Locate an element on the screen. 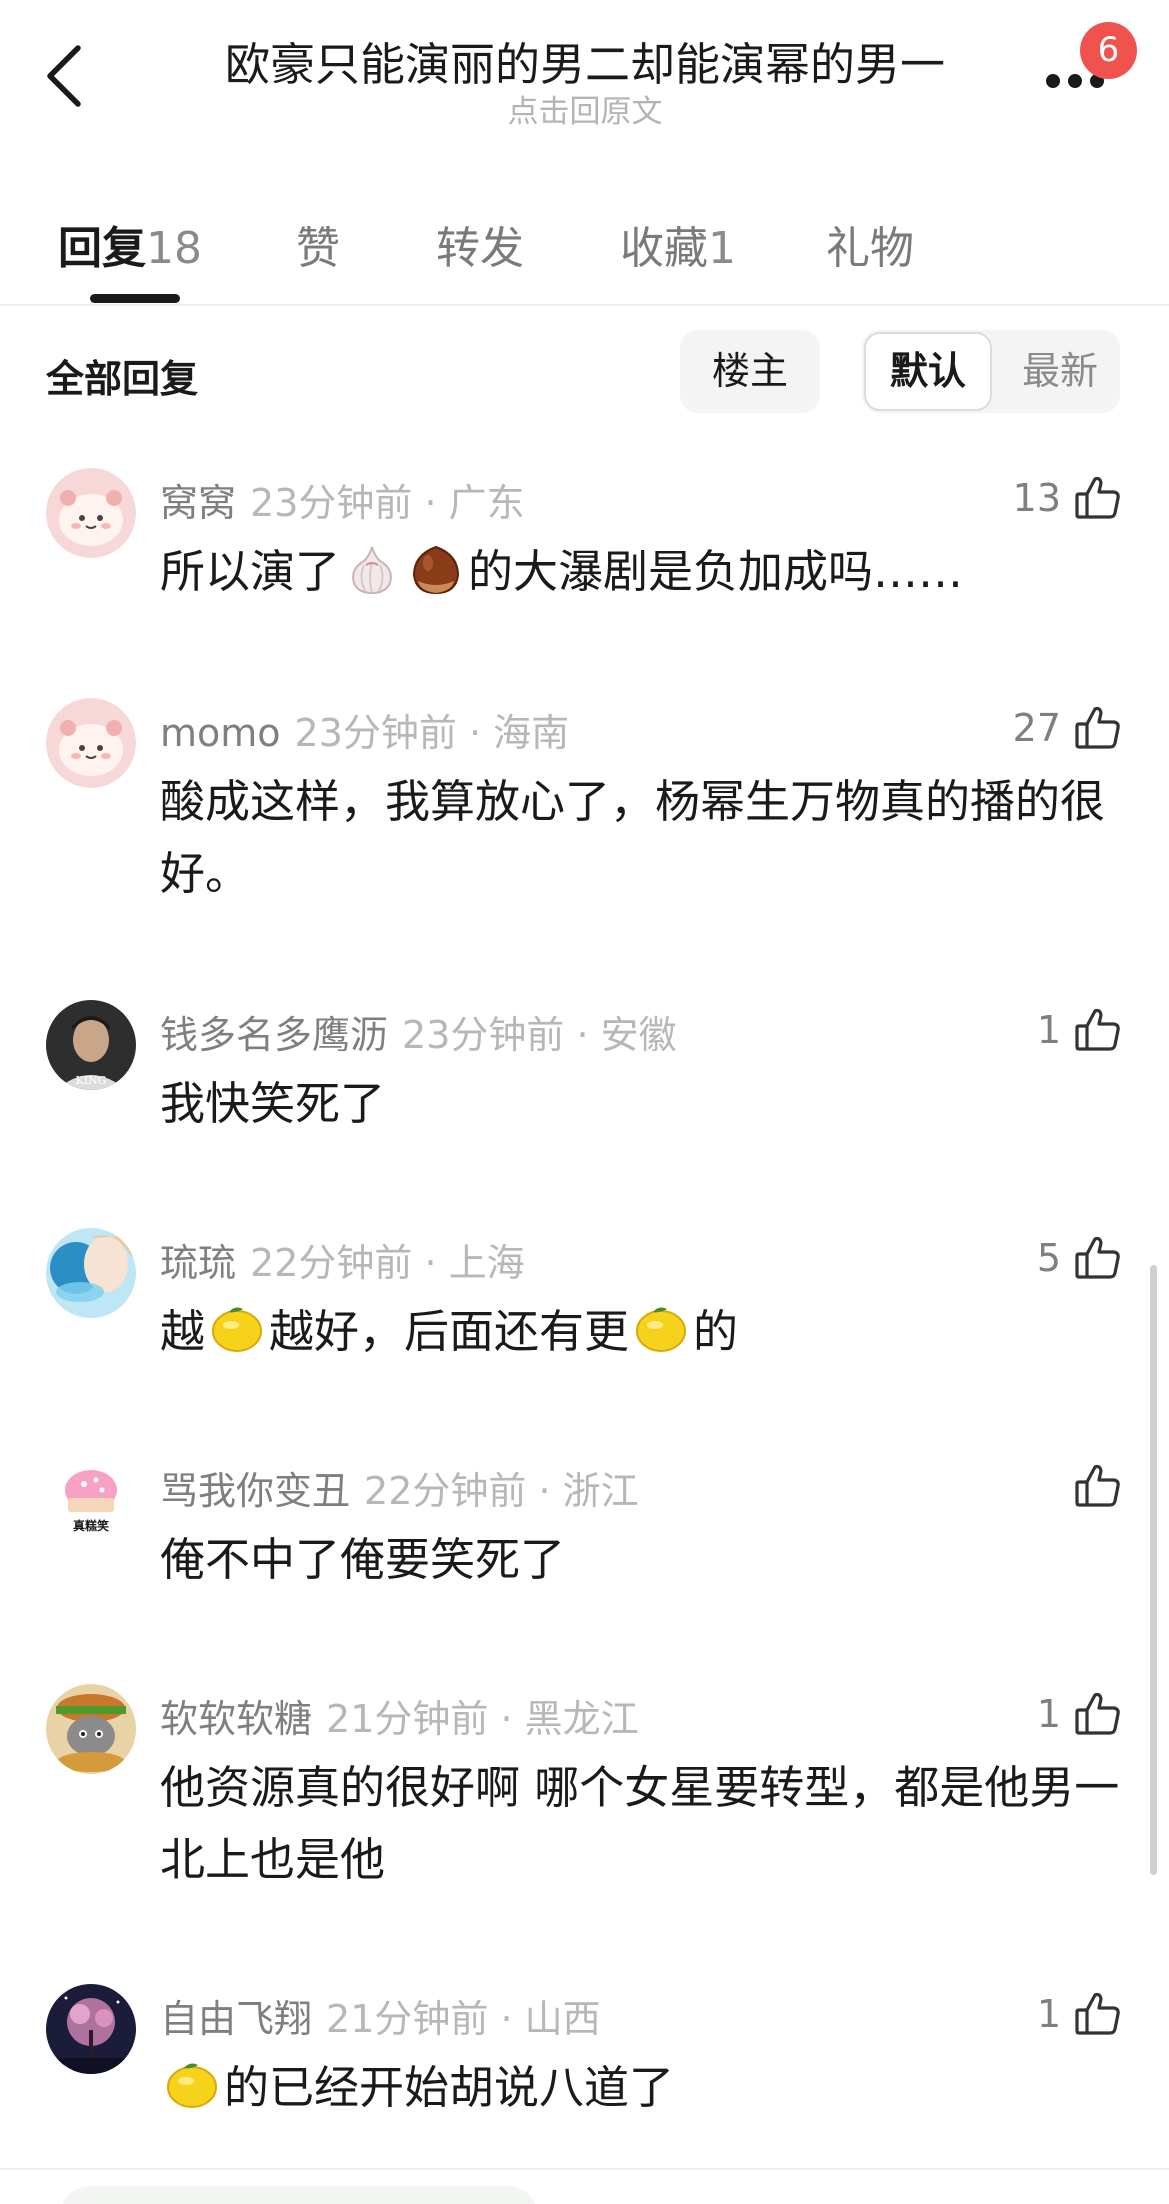 This screenshot has height=2204, width=1169. notification-badge: 6 is located at coordinates (1108, 50).